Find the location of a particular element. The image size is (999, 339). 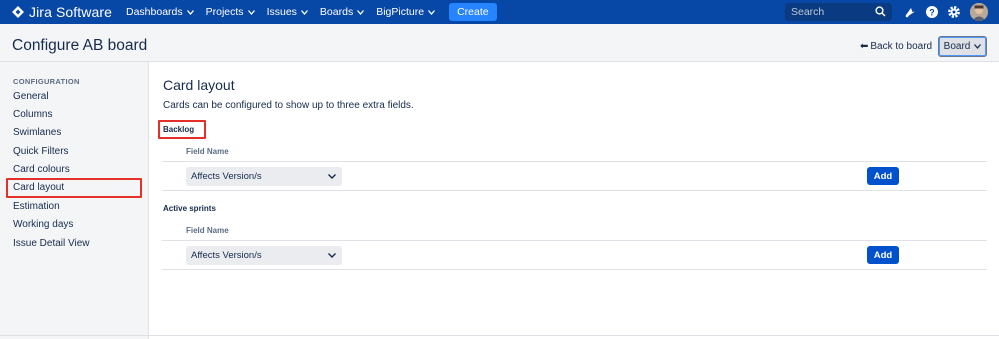

user-avatar-icon is located at coordinates (979, 12).